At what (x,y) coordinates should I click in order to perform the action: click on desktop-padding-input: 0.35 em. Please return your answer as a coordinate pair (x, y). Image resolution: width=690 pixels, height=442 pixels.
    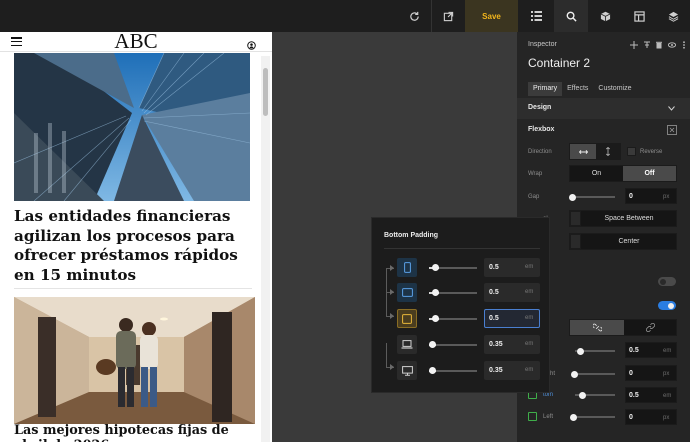
    Looking at the image, I should click on (512, 370).